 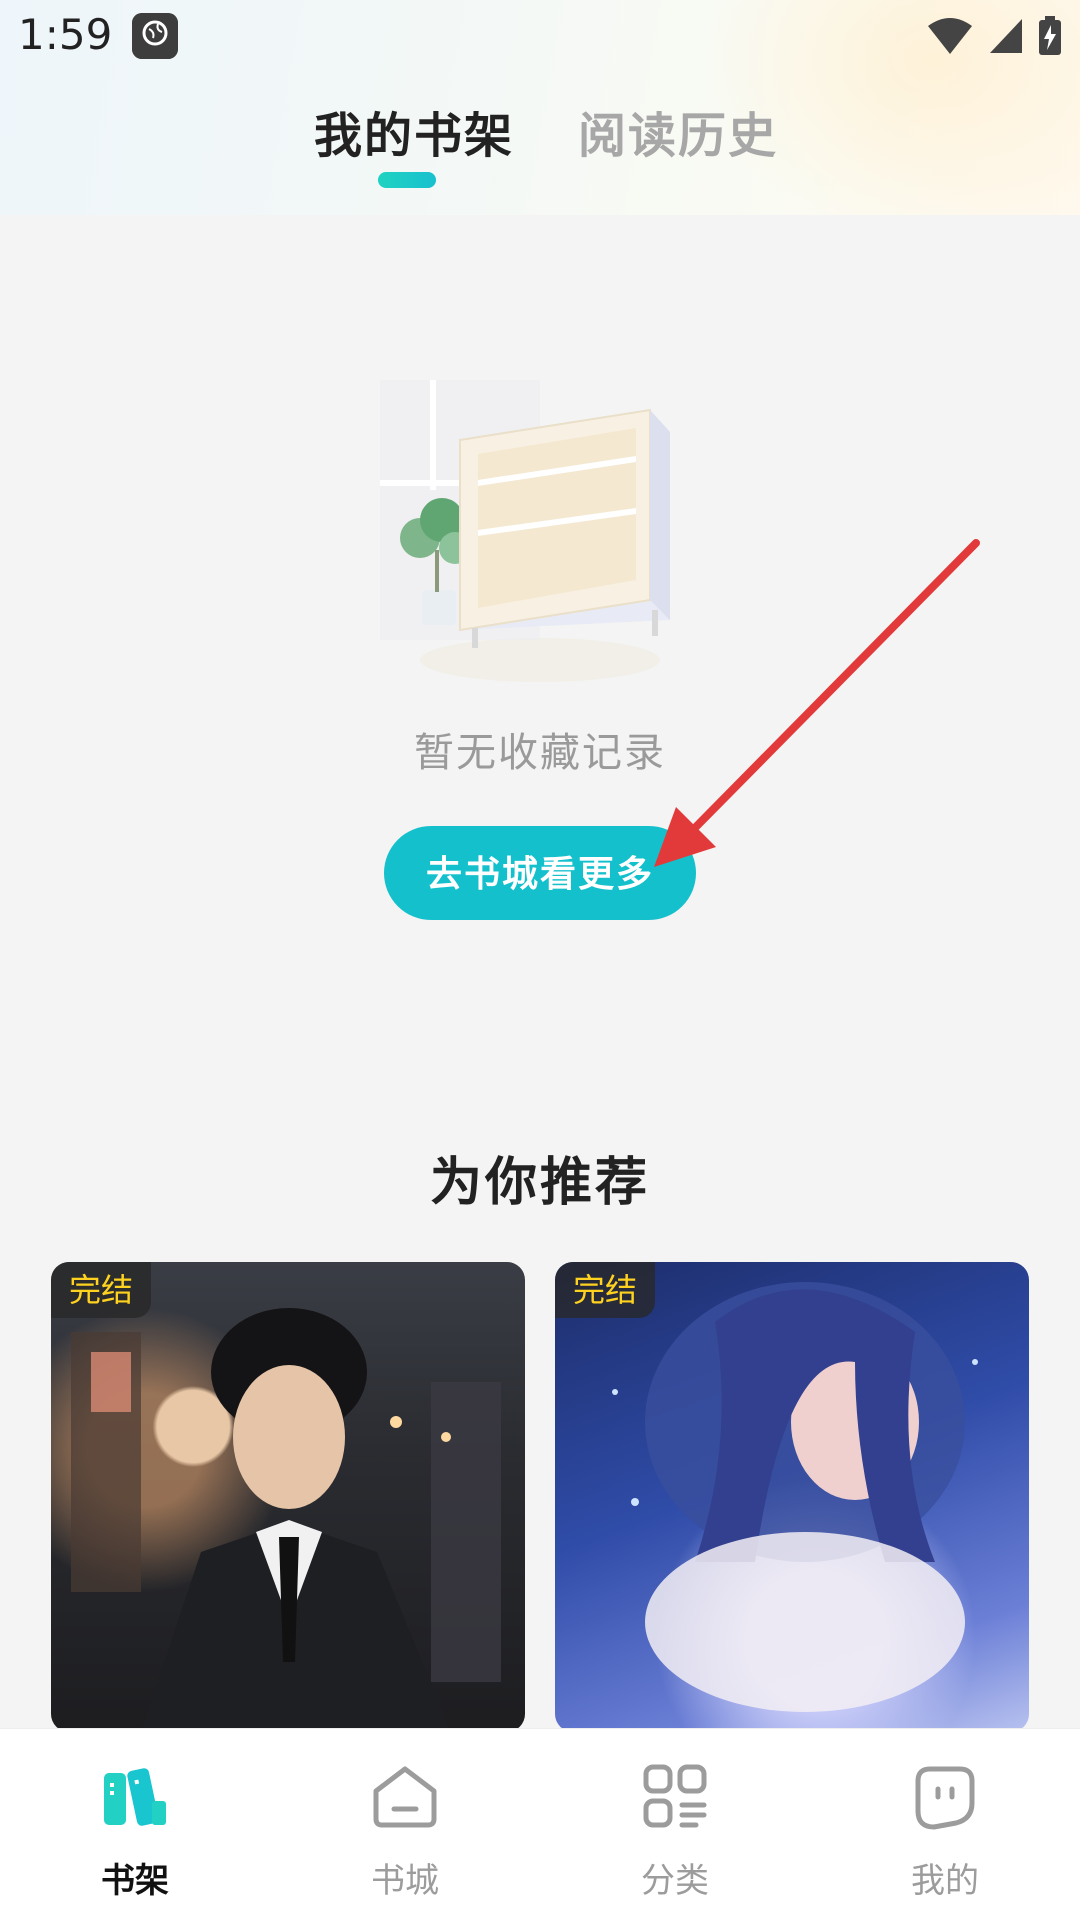 What do you see at coordinates (540, 146) in the screenshot?
I see `top-tabs: 我的书架 阅读历史` at bounding box center [540, 146].